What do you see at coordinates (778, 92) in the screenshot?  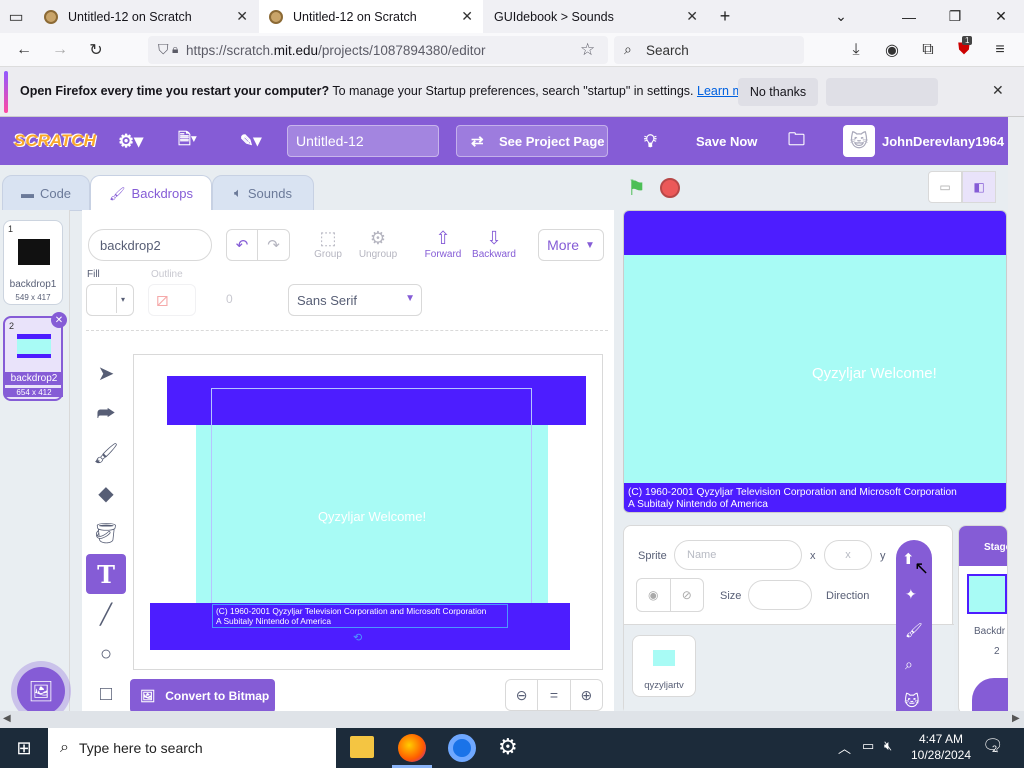 I see `no-thanks-button: No thanks` at bounding box center [778, 92].